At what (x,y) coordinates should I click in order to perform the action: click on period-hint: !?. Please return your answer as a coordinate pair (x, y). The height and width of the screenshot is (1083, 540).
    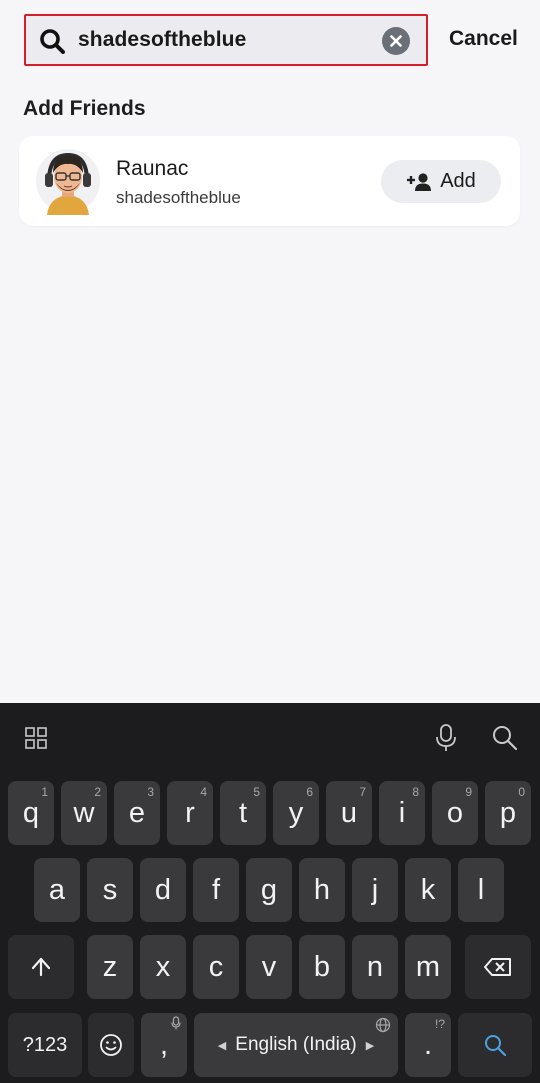
    Looking at the image, I should click on (439, 1024).